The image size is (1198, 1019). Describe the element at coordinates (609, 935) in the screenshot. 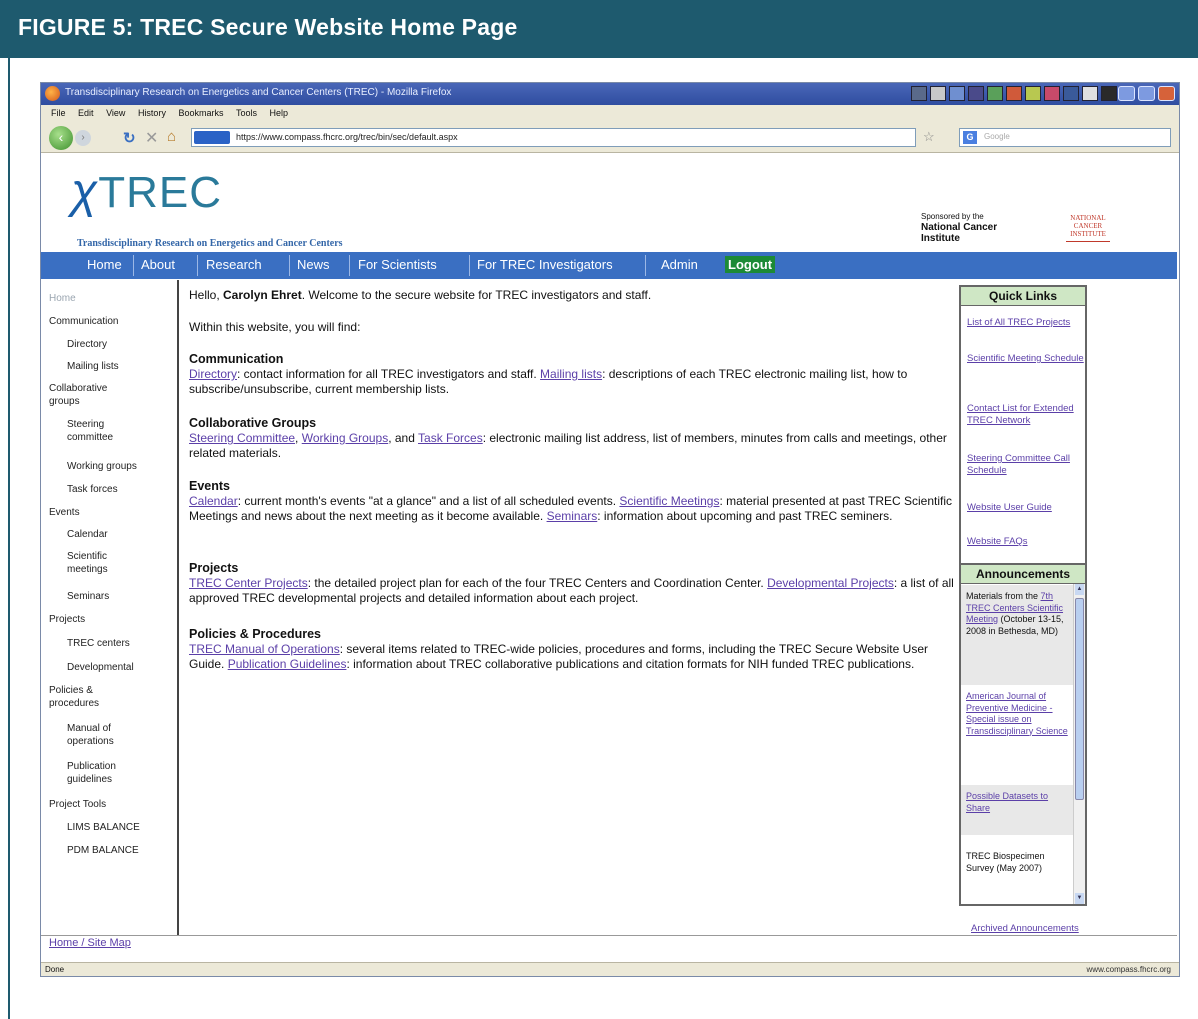

I see `footer-divider` at that location.